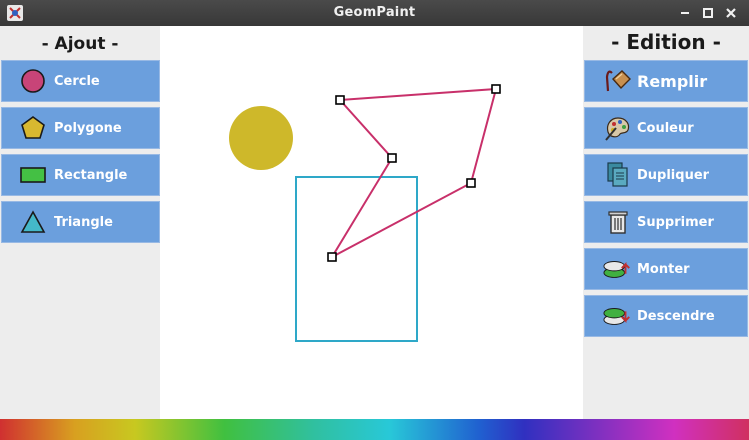 The width and height of the screenshot is (749, 440). I want to click on title-bar: GeomPaint, so click(374, 13).